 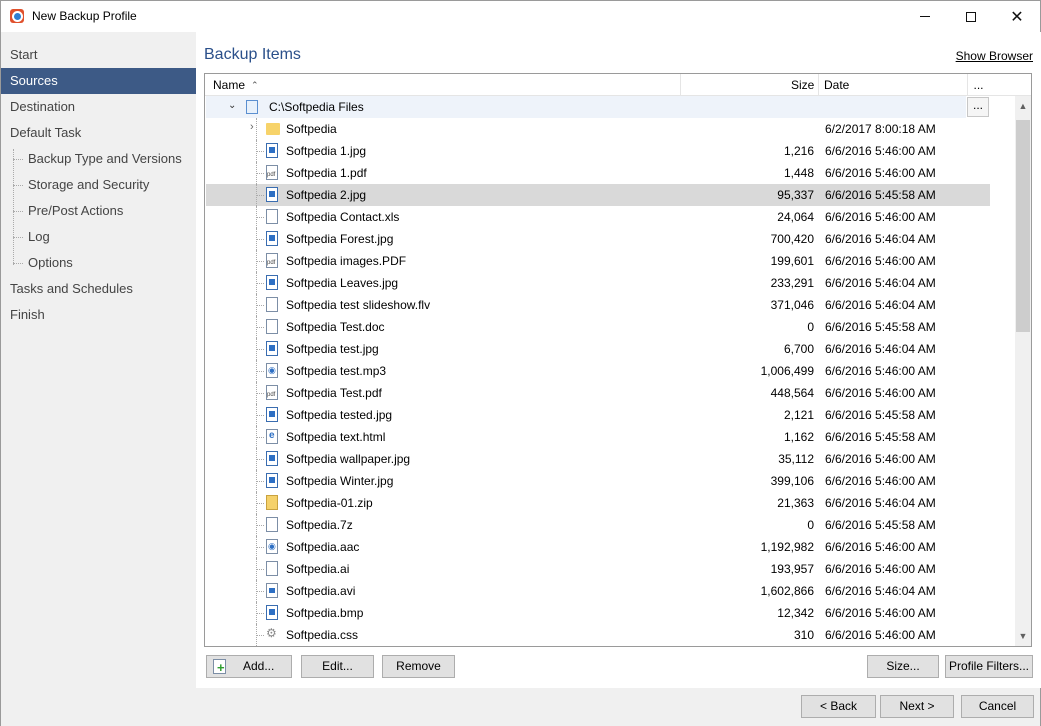 I want to click on sidebar-item-destination: Destination, so click(x=98, y=107).